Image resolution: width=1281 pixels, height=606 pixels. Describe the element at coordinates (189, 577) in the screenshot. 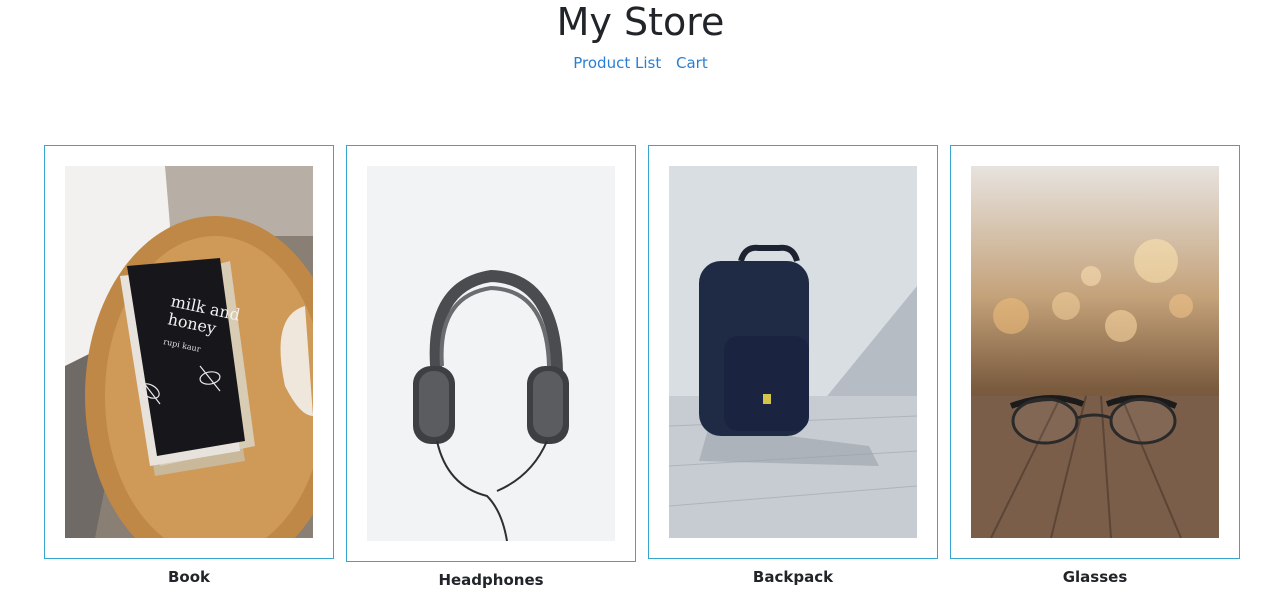

I see `product-name-book: Book` at that location.